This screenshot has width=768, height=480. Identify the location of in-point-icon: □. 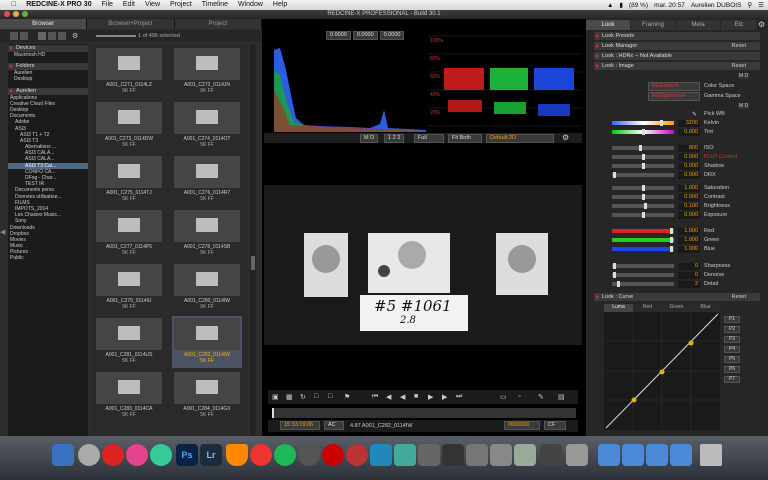
(316, 396).